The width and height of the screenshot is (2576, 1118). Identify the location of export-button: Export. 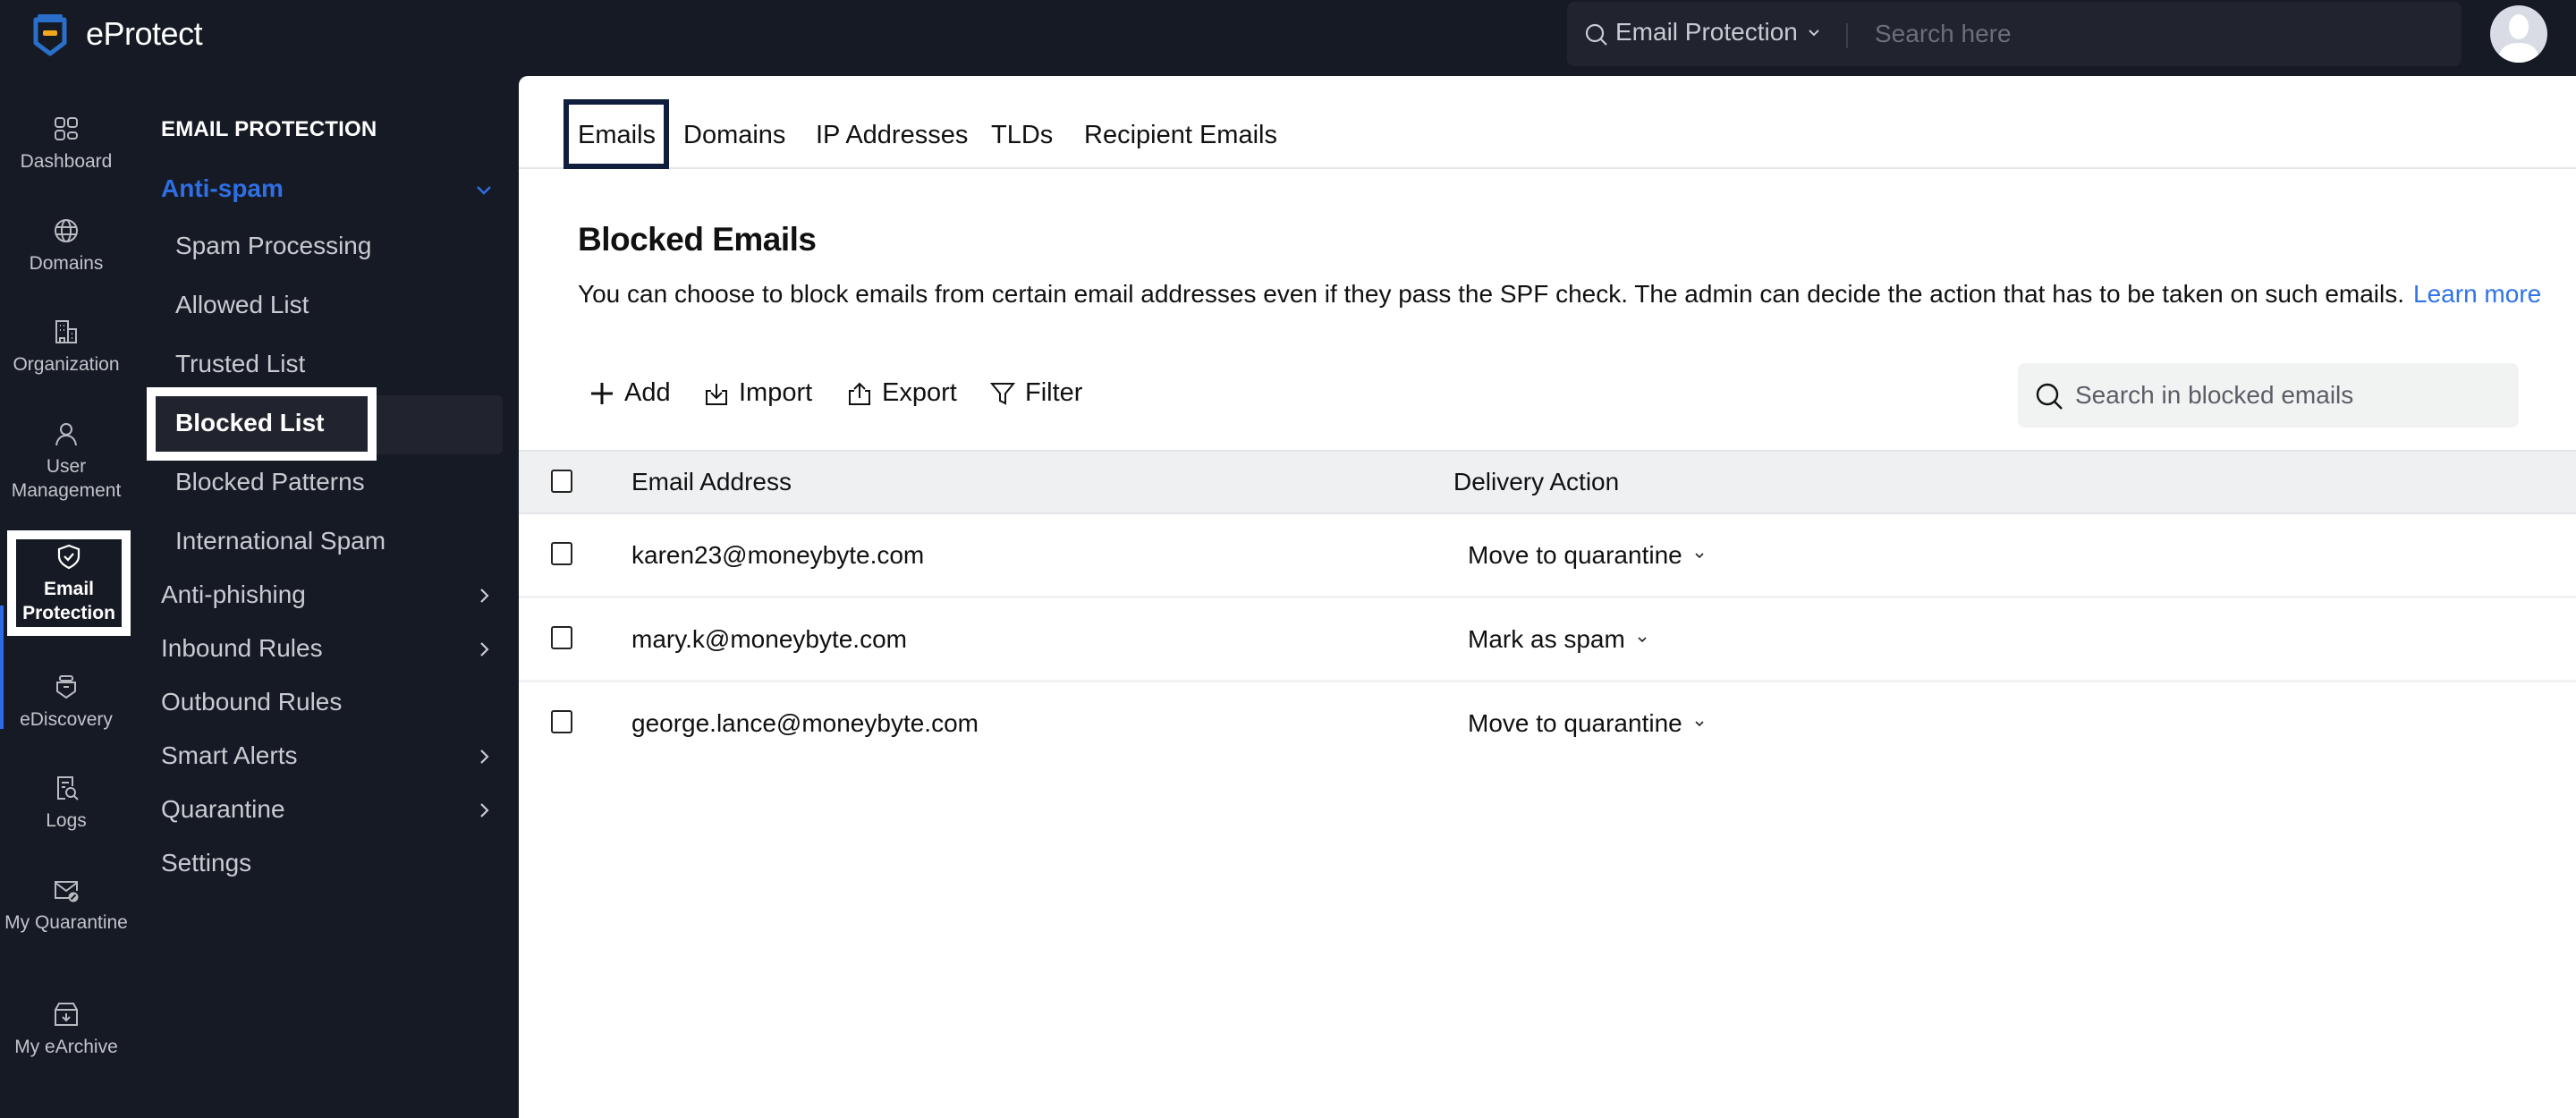
(901, 393).